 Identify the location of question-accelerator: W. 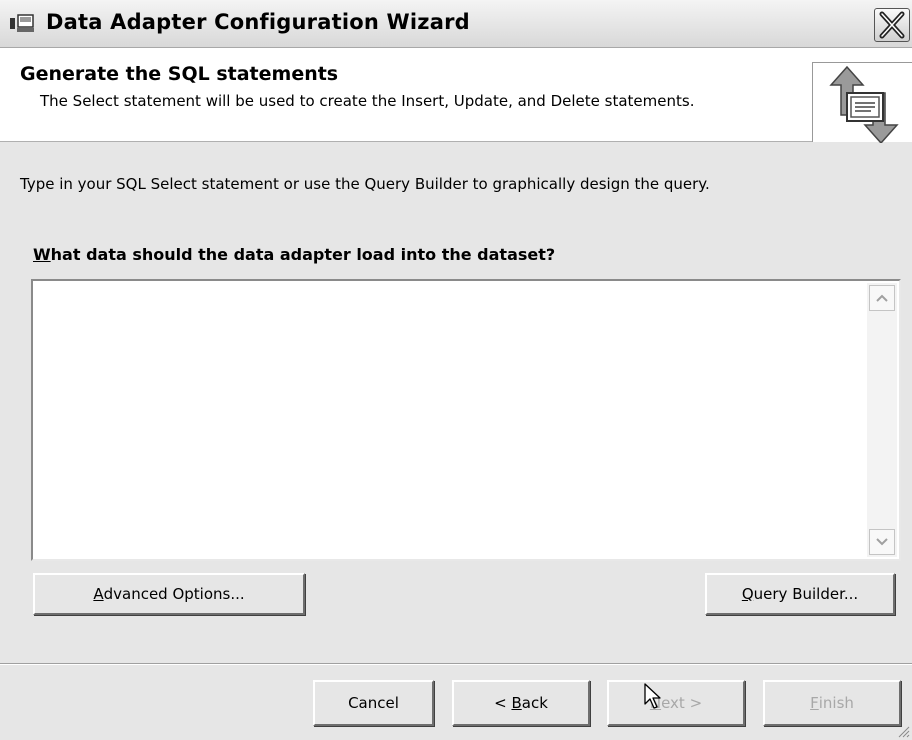
(42, 254).